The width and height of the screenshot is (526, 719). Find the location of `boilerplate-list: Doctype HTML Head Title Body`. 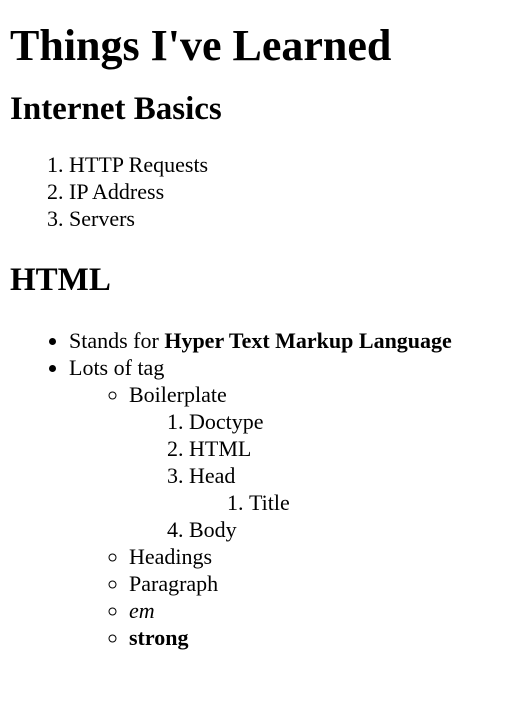

boilerplate-list: Doctype HTML Head Title Body is located at coordinates (322, 475).